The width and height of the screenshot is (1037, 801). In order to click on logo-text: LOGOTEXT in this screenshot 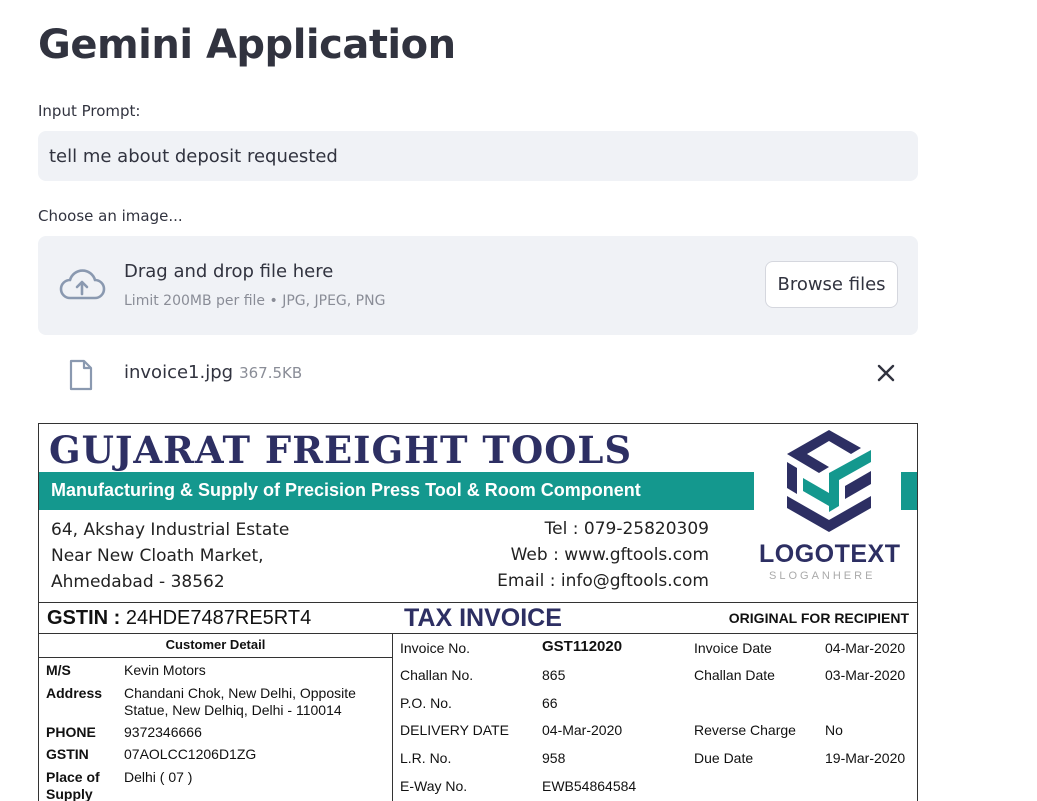, I will do `click(830, 554)`.